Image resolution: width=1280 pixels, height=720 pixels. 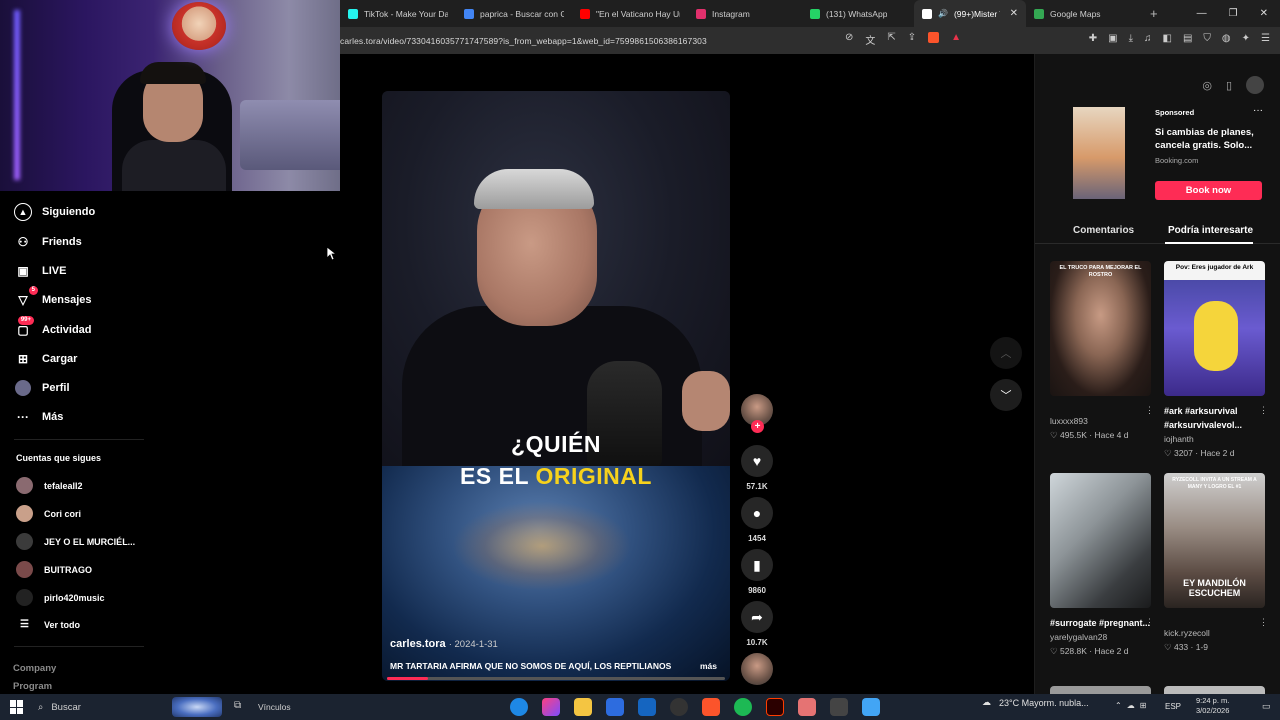 What do you see at coordinates (757, 413) in the screenshot?
I see `creator-avatar-button: +` at bounding box center [757, 413].